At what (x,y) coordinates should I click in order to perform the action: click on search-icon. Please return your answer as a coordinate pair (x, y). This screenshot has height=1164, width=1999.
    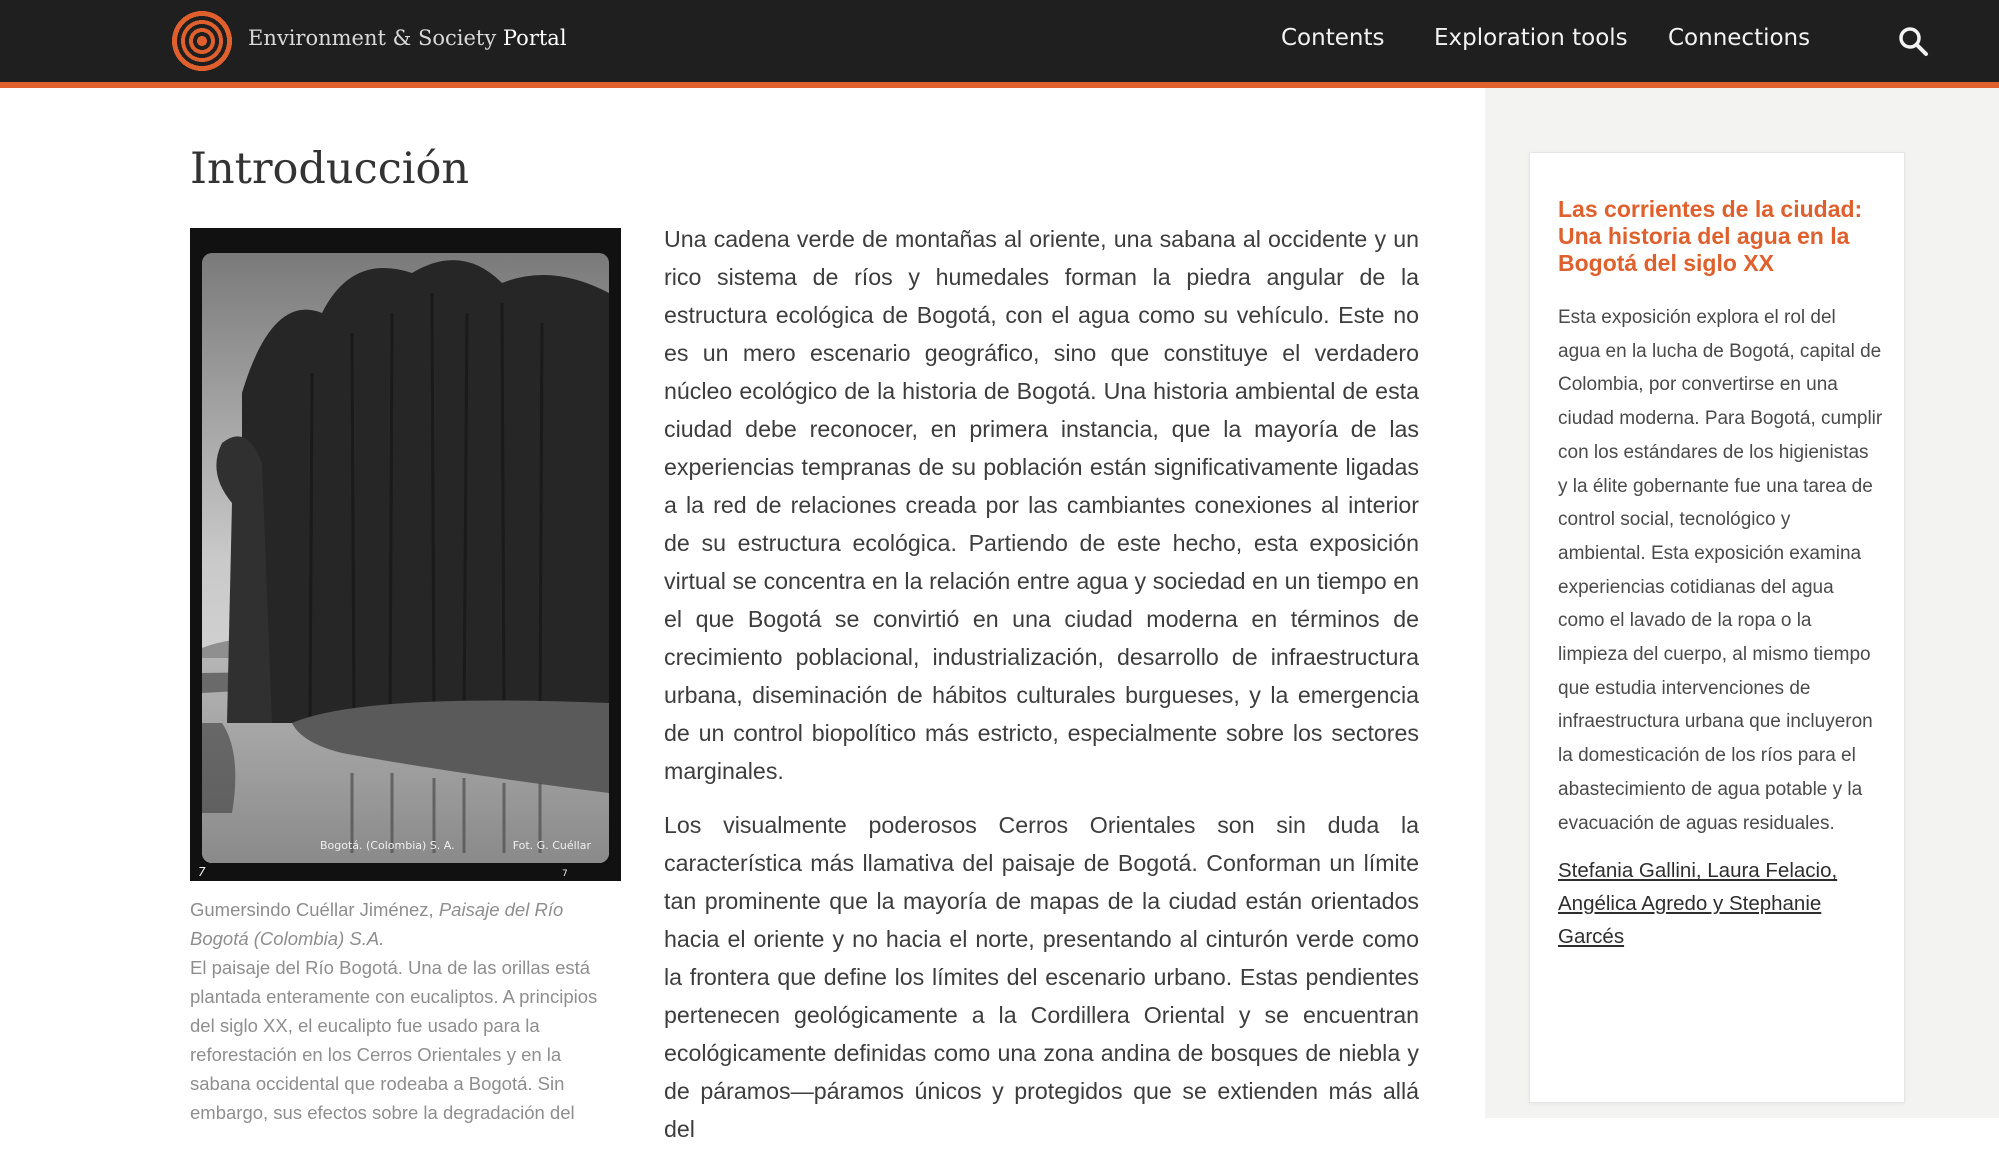
    Looking at the image, I should click on (1913, 41).